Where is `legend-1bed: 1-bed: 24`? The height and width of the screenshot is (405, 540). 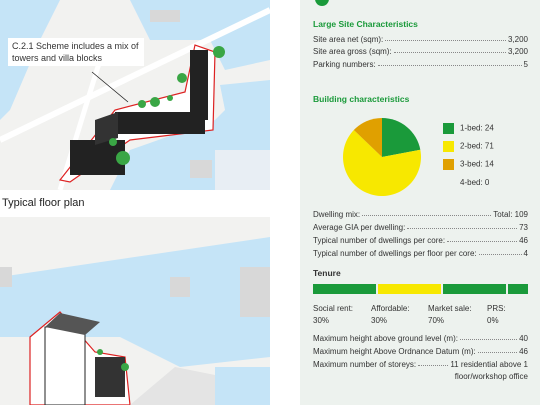
legend-1bed: 1-bed: 24 is located at coordinates (468, 128).